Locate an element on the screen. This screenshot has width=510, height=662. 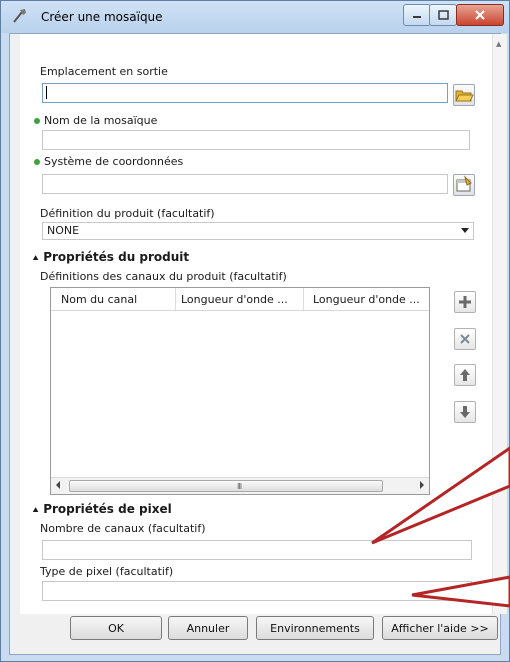
scroll-grip: III is located at coordinates (239, 486).